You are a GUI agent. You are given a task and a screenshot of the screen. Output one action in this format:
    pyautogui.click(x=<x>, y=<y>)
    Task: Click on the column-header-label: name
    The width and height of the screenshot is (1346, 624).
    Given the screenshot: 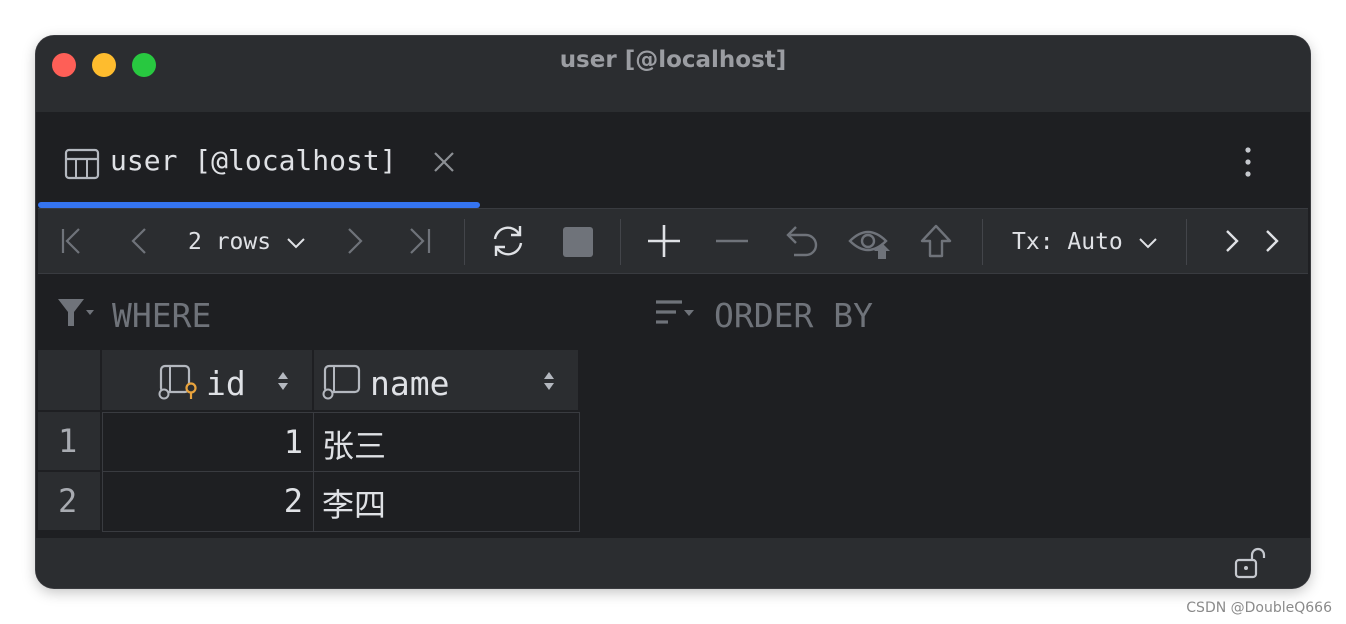 What is the action you would take?
    pyautogui.click(x=410, y=383)
    